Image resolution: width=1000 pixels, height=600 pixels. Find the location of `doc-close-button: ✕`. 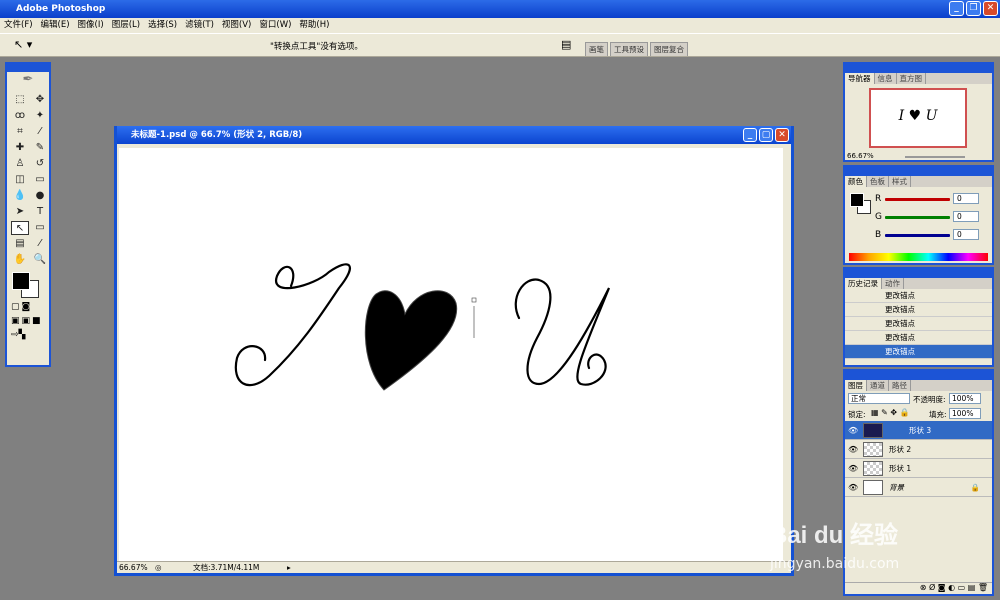

doc-close-button: ✕ is located at coordinates (782, 135).